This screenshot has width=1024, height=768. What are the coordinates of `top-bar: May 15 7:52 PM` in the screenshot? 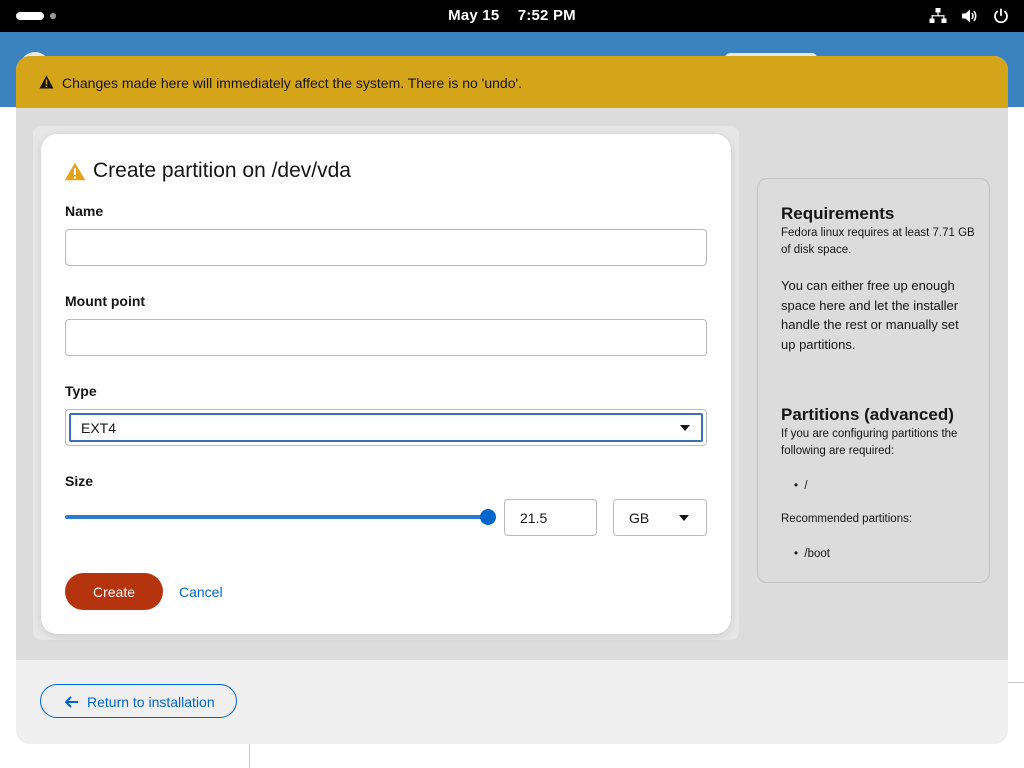 It's located at (512, 16).